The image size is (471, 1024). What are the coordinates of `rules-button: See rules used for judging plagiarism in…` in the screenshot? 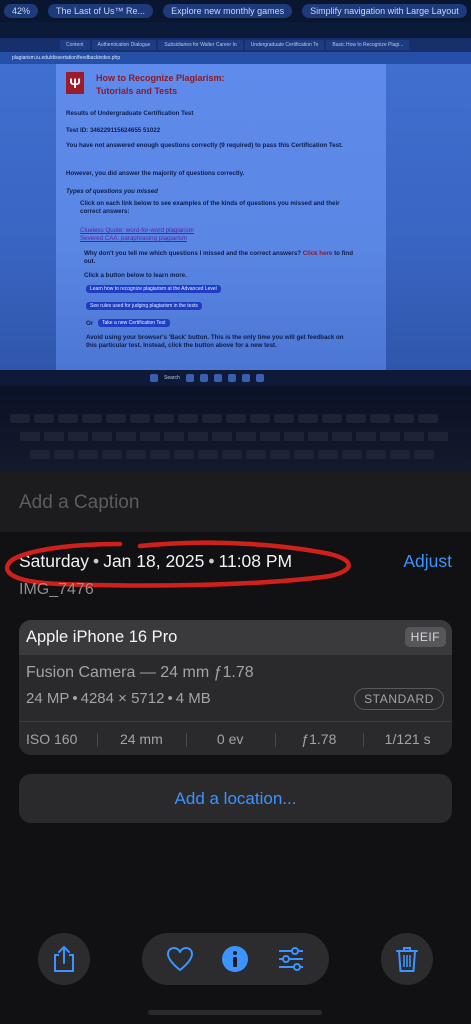 It's located at (144, 306).